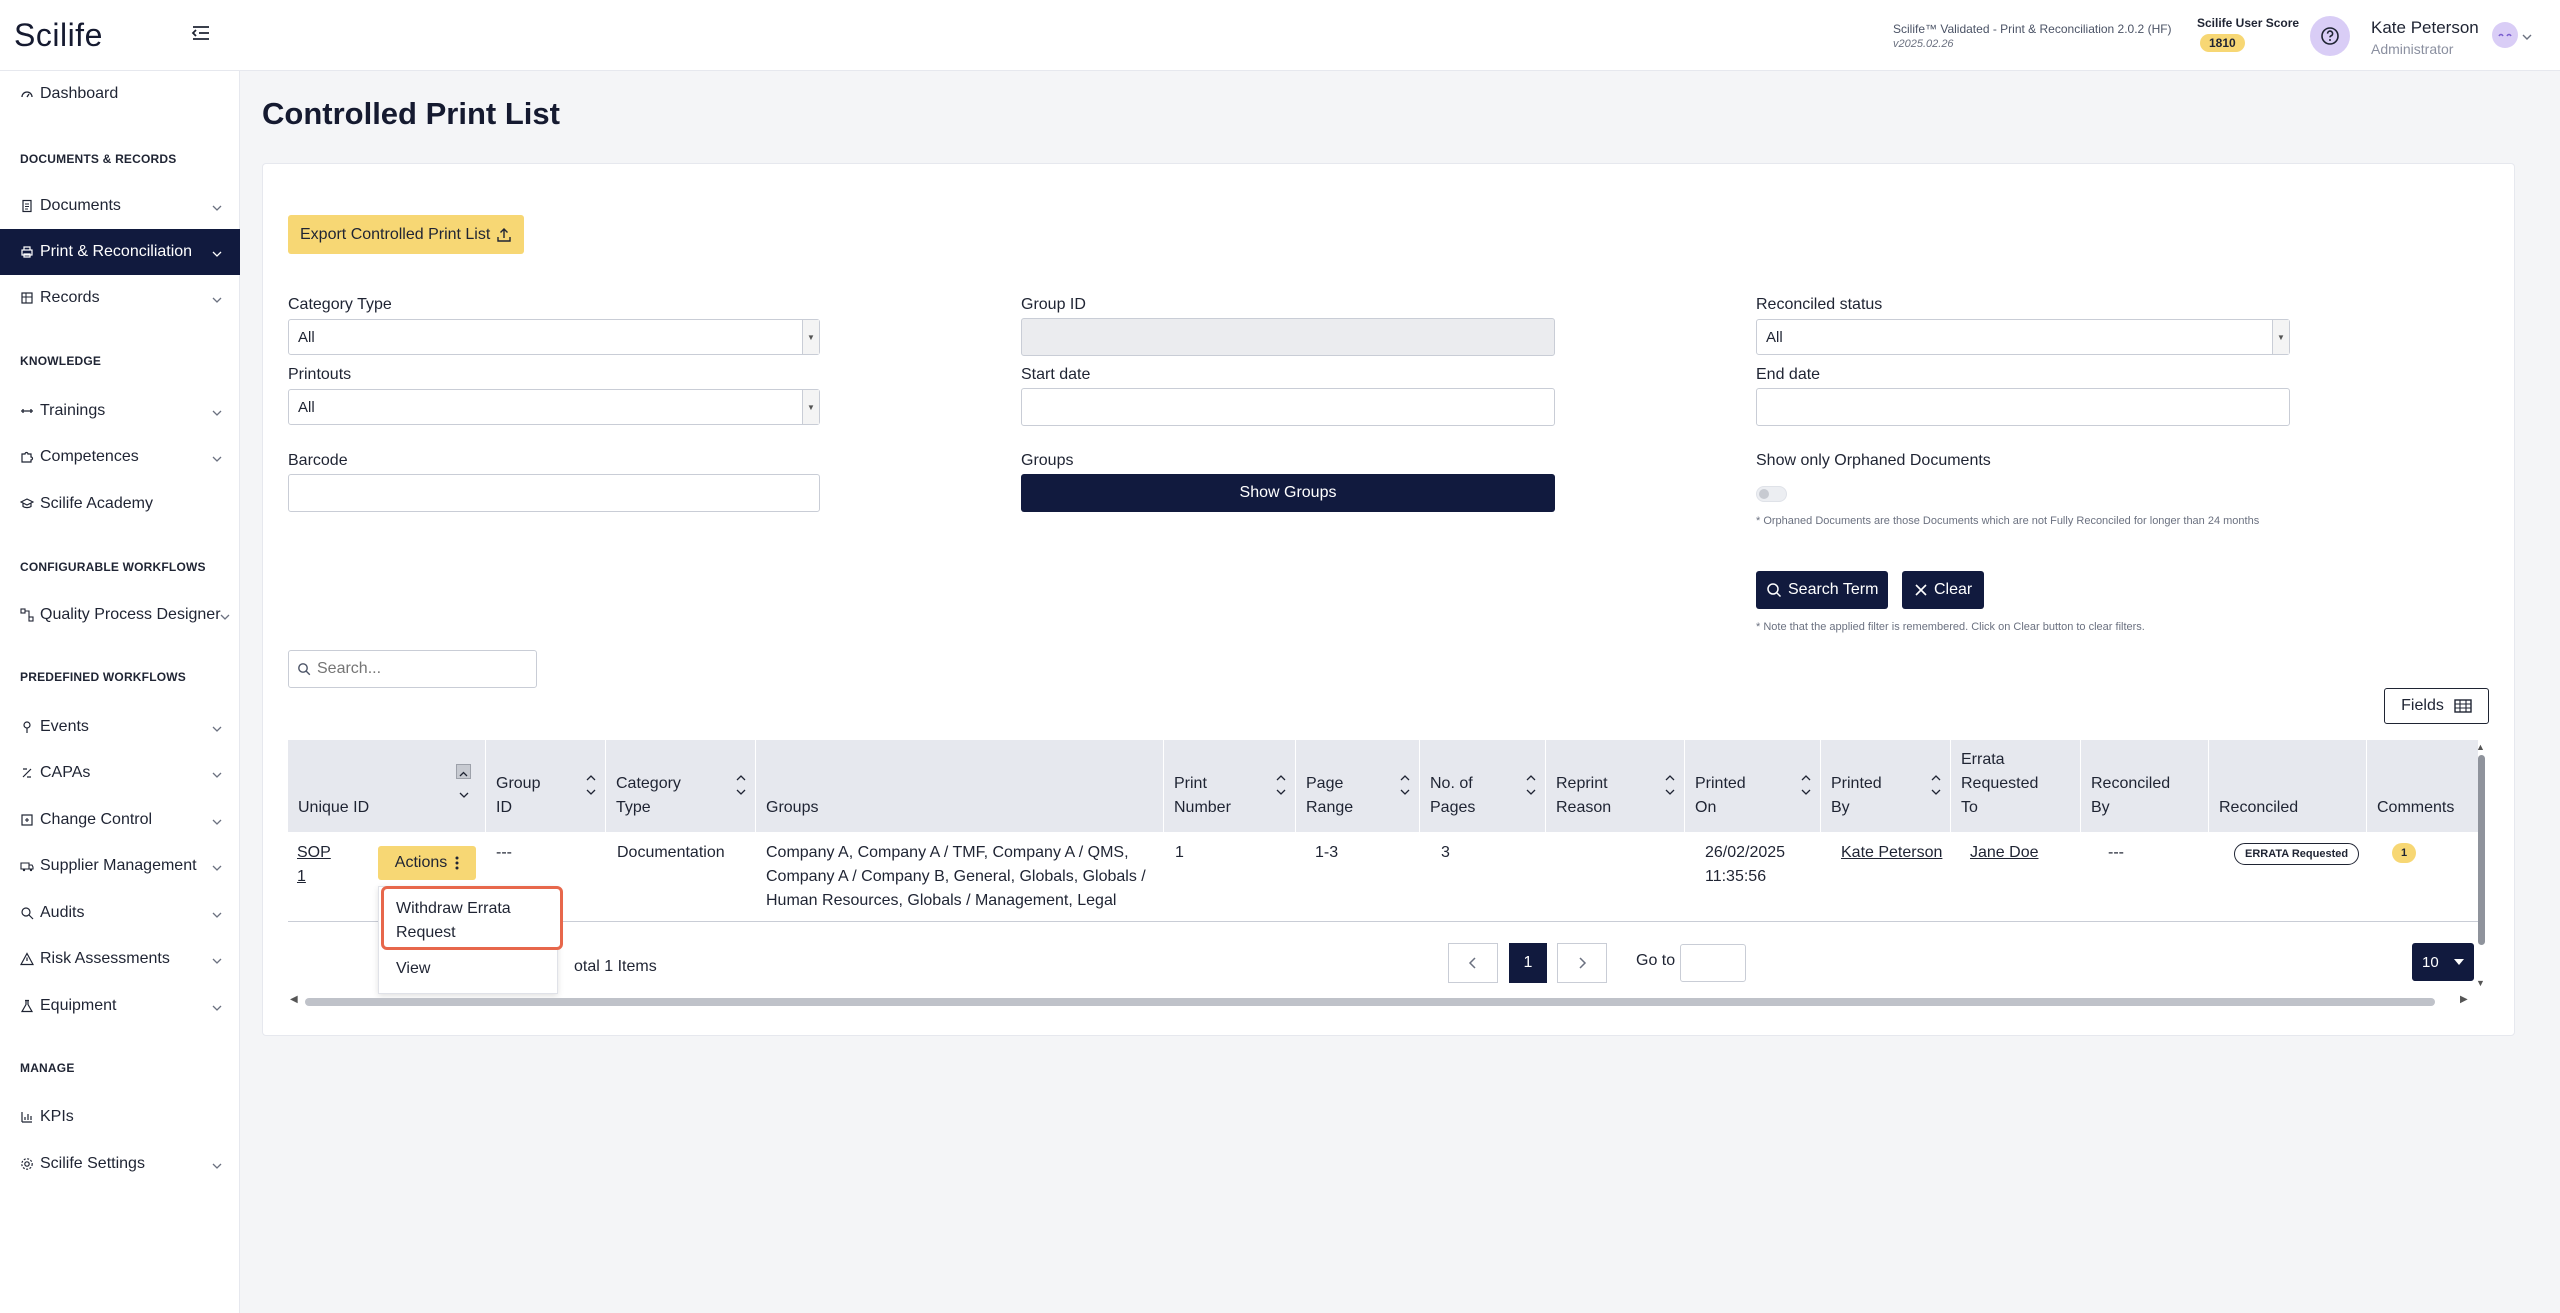 This screenshot has height=1313, width=2560. I want to click on sidebar-item-kpis: KPIs, so click(120, 1117).